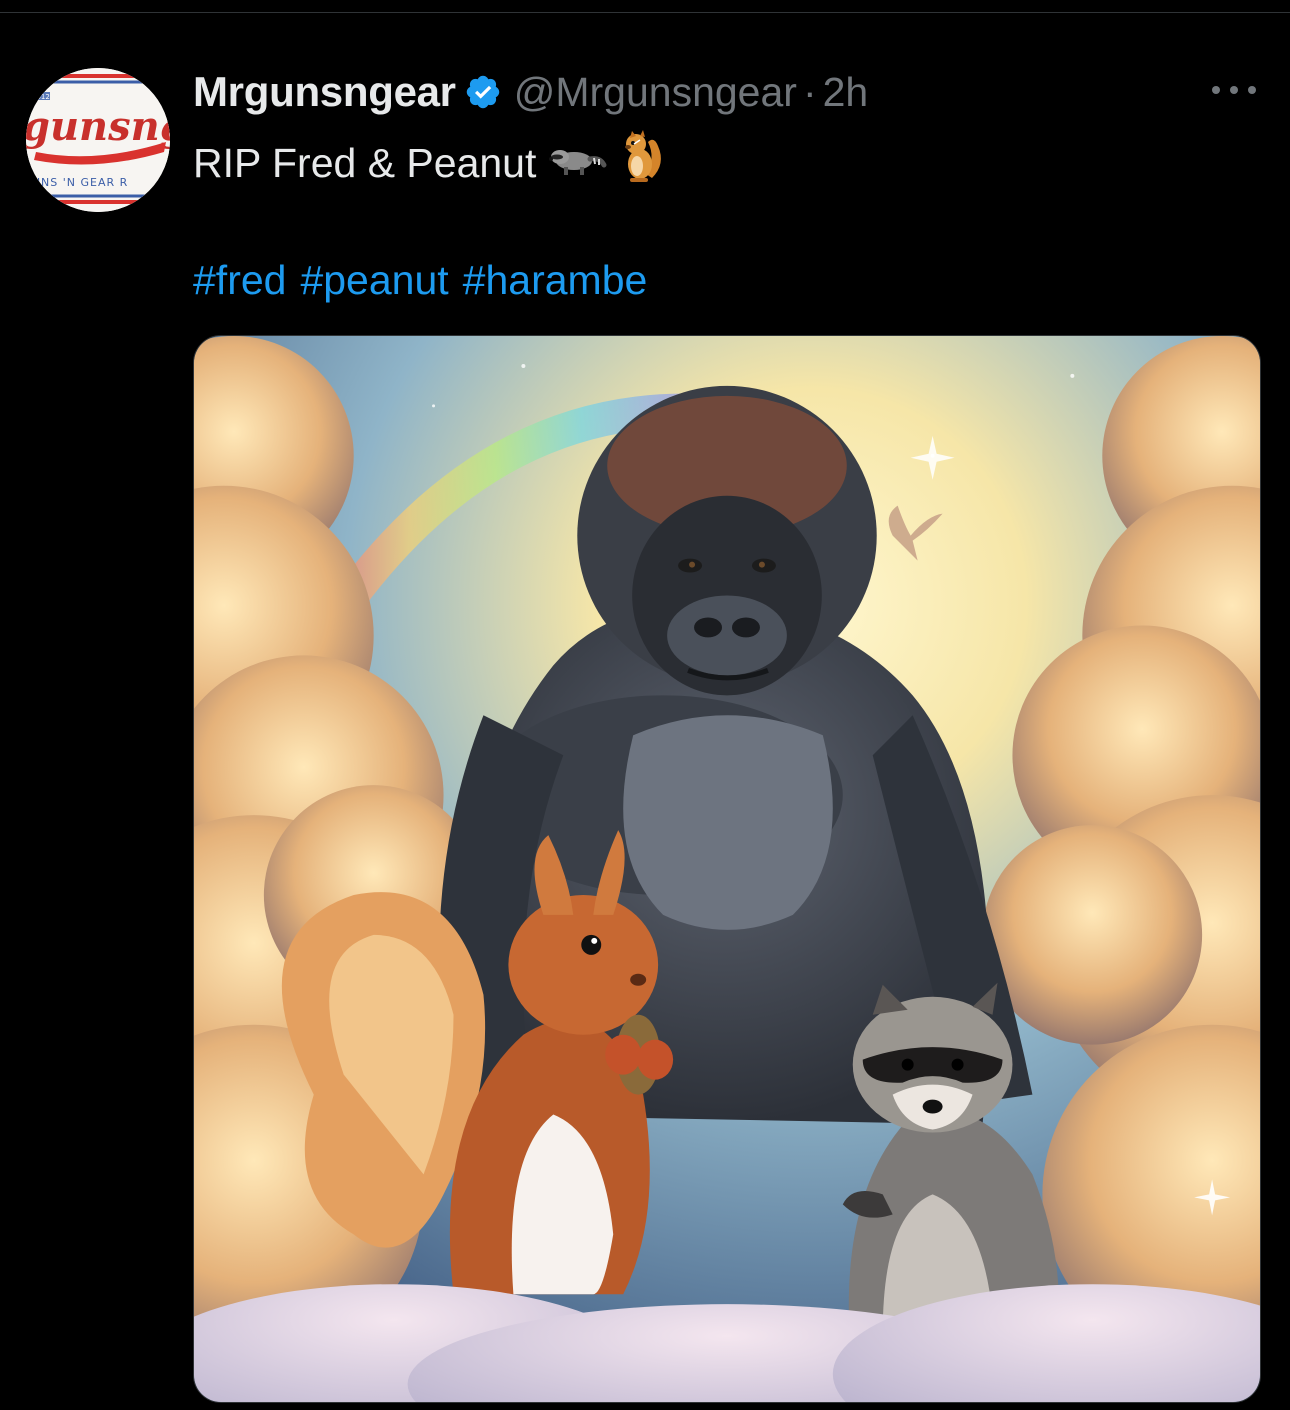 Image resolution: width=1290 pixels, height=1410 pixels. Describe the element at coordinates (98, 126) in the screenshot. I see `avatar-logo-text: gunsng` at that location.